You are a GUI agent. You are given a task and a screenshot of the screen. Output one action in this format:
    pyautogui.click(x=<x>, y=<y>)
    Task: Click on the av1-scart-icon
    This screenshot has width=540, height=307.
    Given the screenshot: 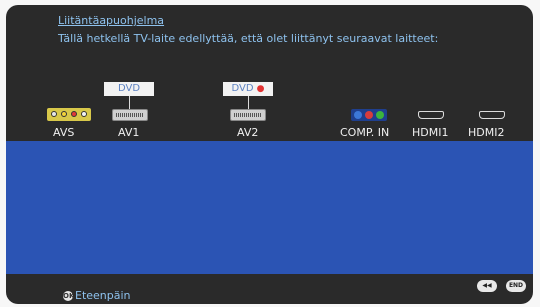 What is the action you would take?
    pyautogui.click(x=130, y=115)
    